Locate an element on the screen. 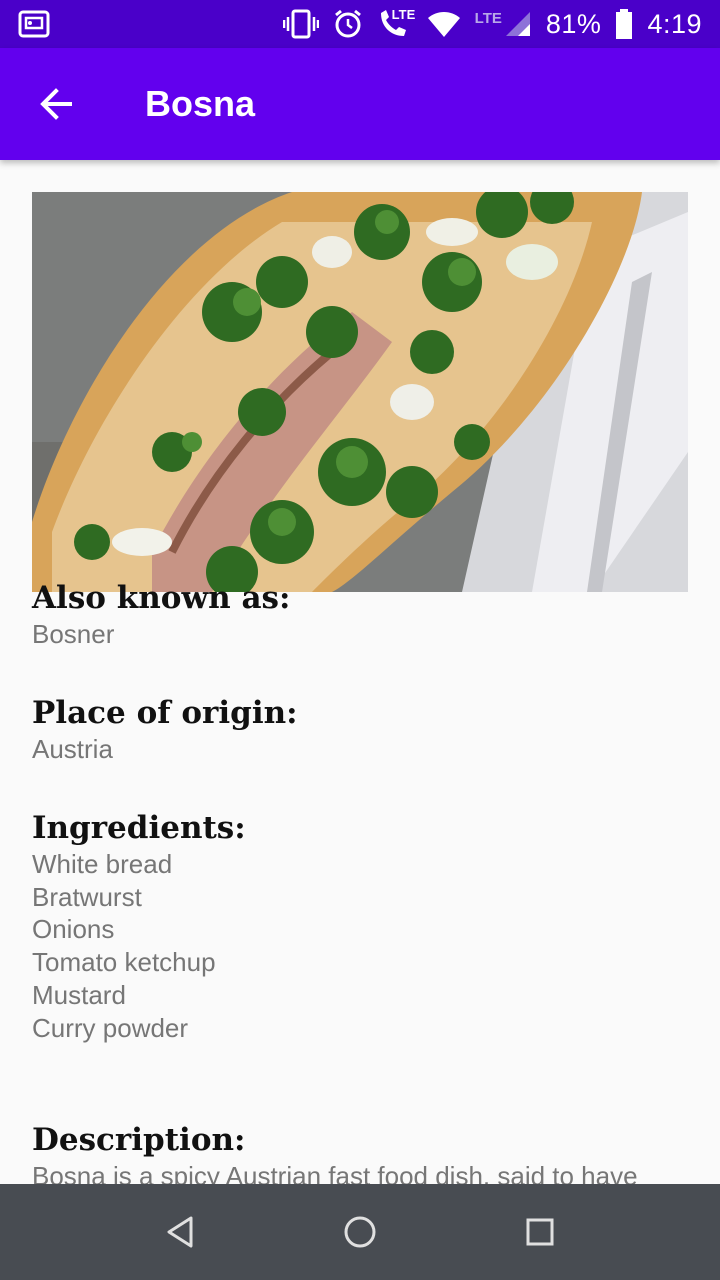 This screenshot has height=1280, width=720. triangle-back-icon is located at coordinates (180, 1232).